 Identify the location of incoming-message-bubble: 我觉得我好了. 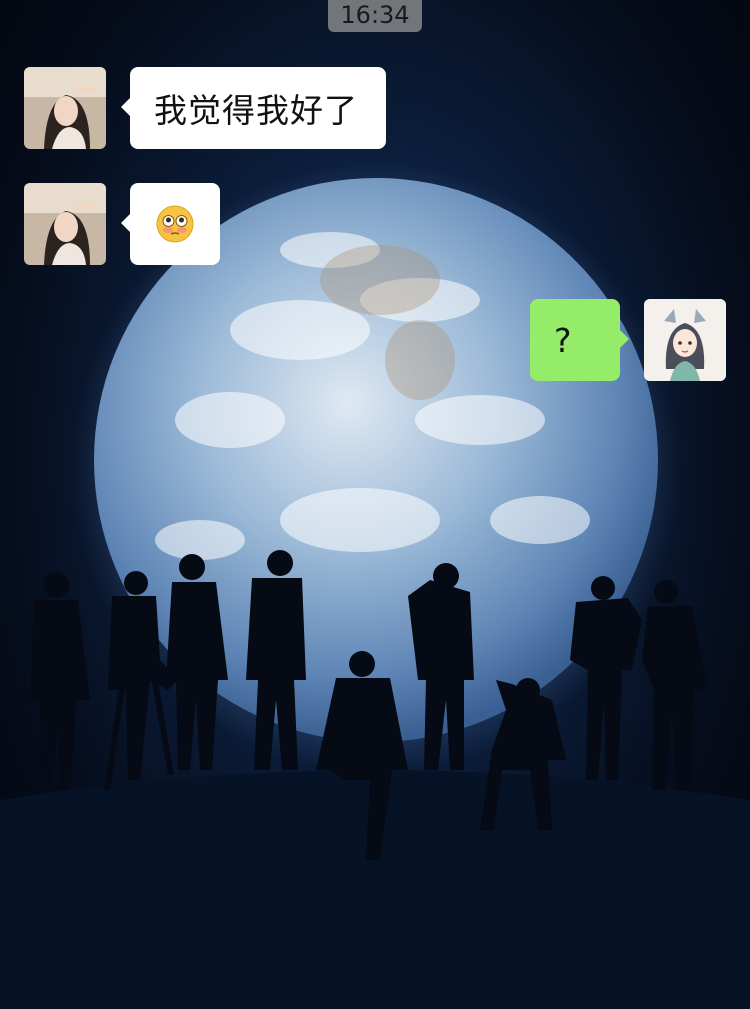
(253, 108).